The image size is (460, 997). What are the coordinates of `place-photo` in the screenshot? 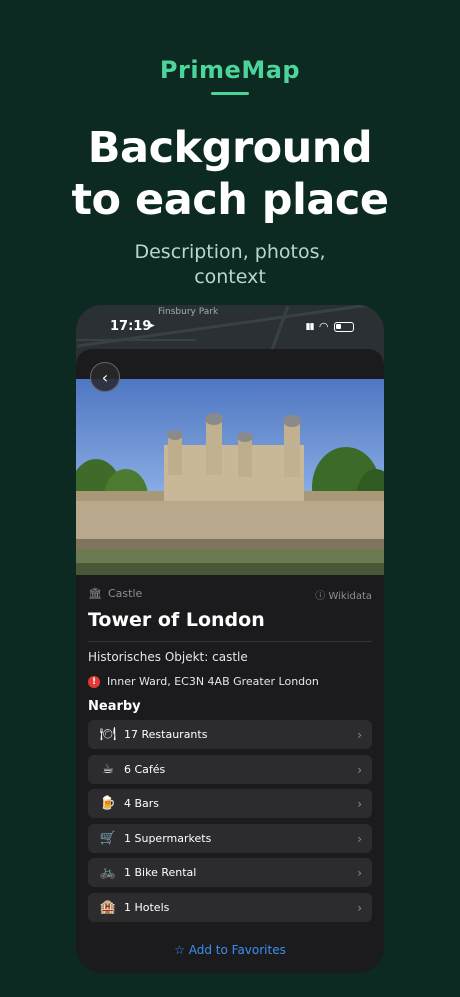 It's located at (230, 477).